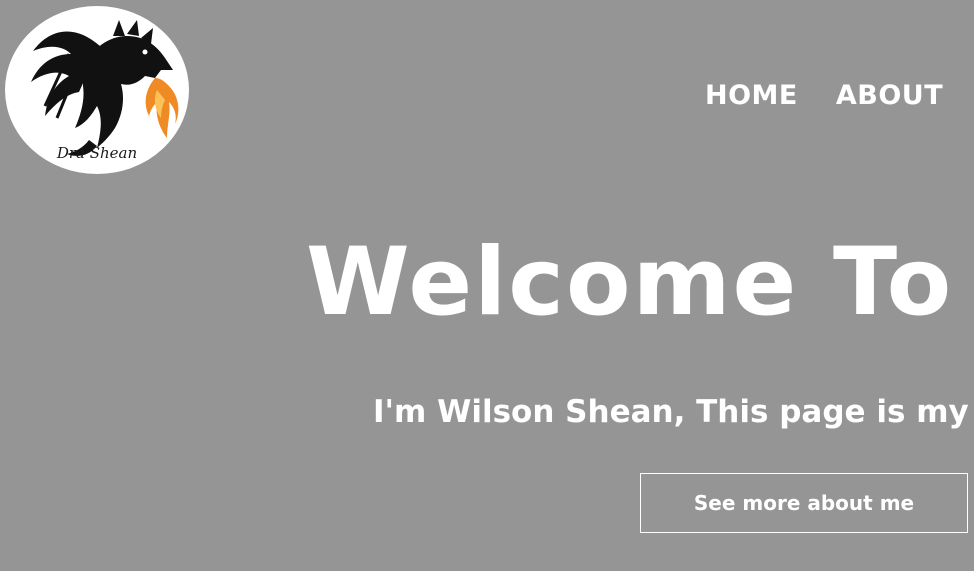 The image size is (974, 571). Describe the element at coordinates (97, 90) in the screenshot. I see `site-logo: Dra Shean` at that location.